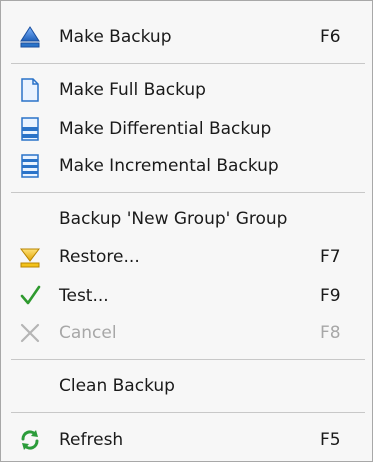  What do you see at coordinates (186, 296) in the screenshot?
I see `menu-item-test: Test... F9` at bounding box center [186, 296].